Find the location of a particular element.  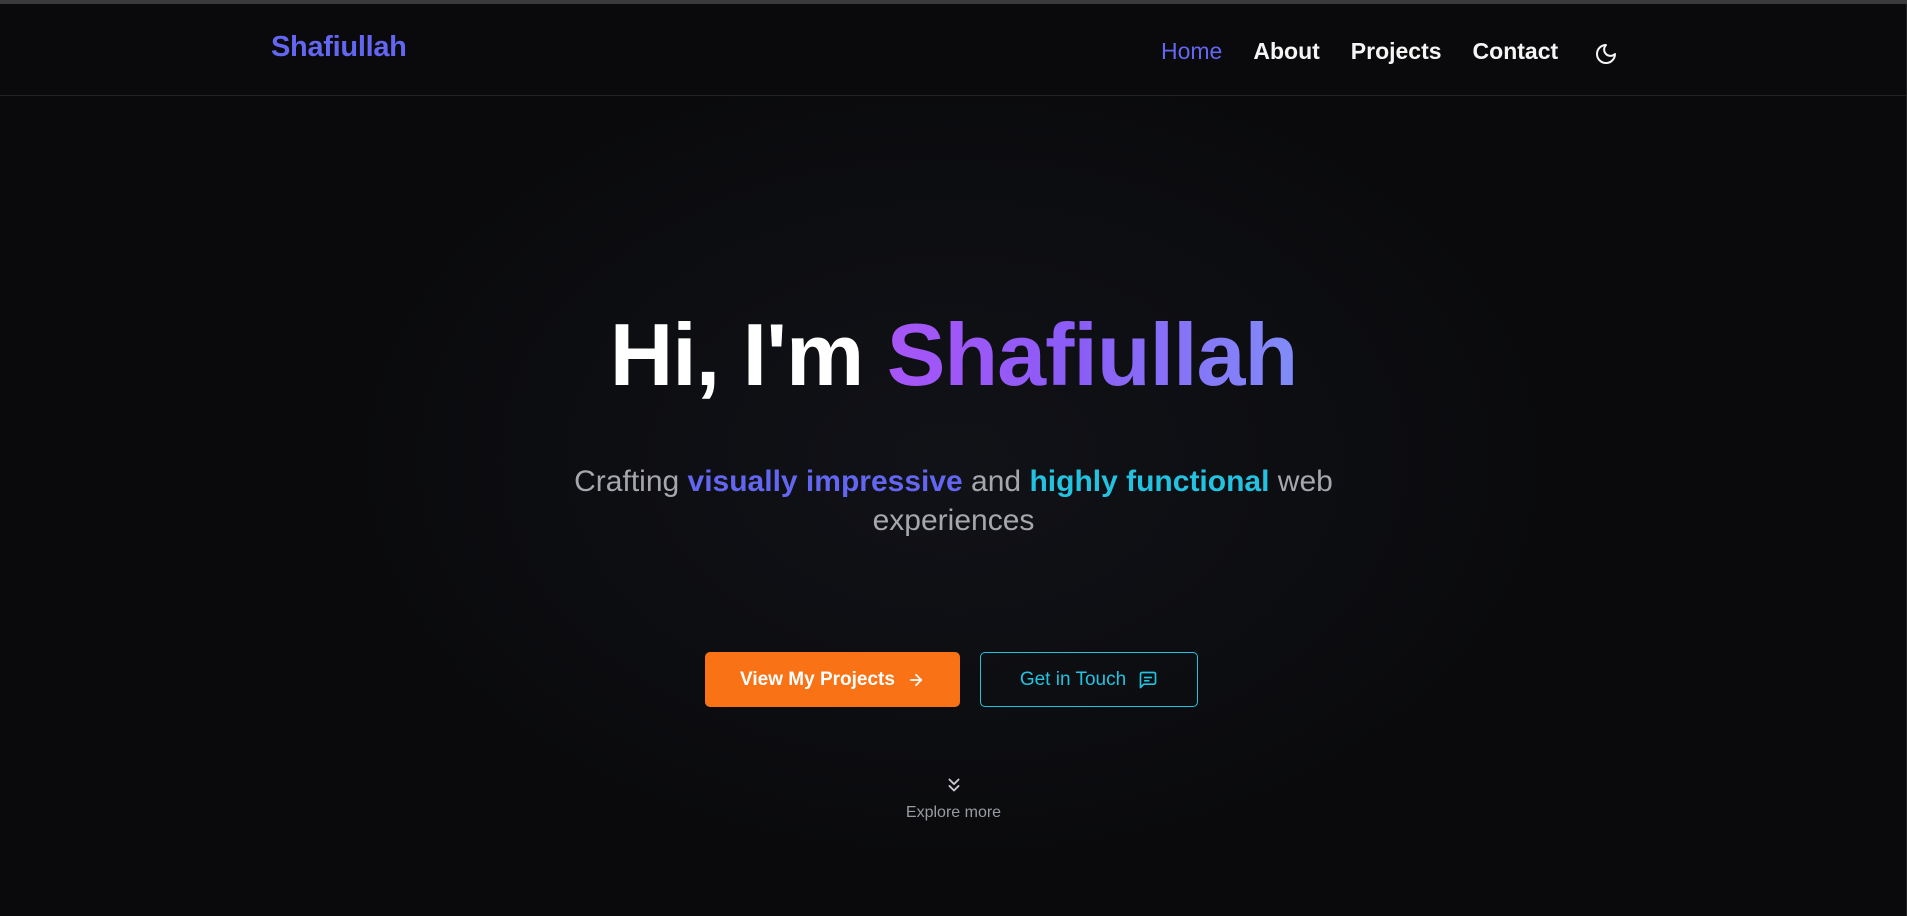

theme-toggle-button is located at coordinates (1606, 54).